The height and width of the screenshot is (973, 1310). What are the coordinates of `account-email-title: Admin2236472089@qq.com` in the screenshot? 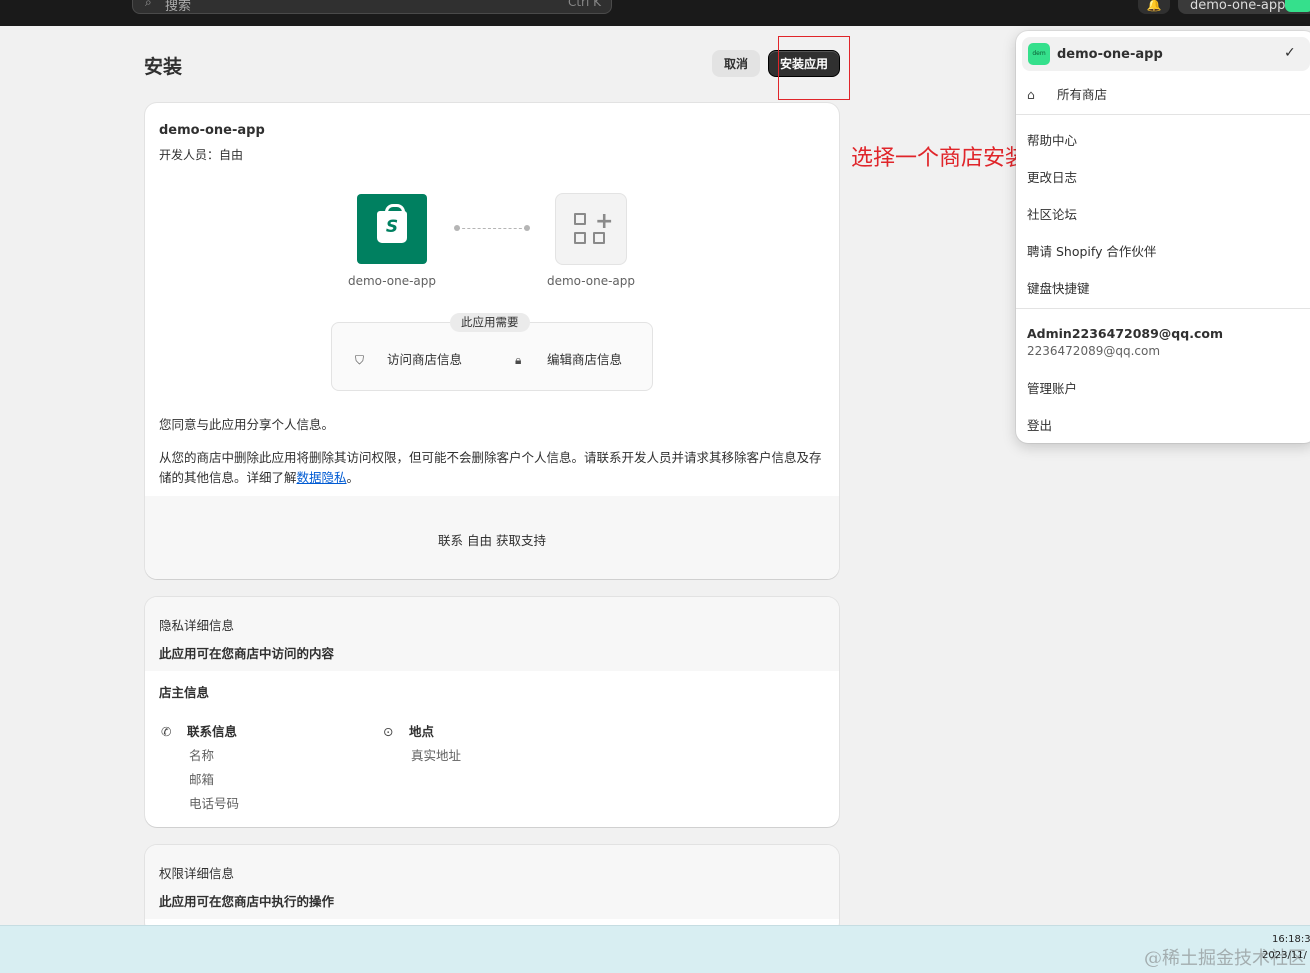 It's located at (1125, 333).